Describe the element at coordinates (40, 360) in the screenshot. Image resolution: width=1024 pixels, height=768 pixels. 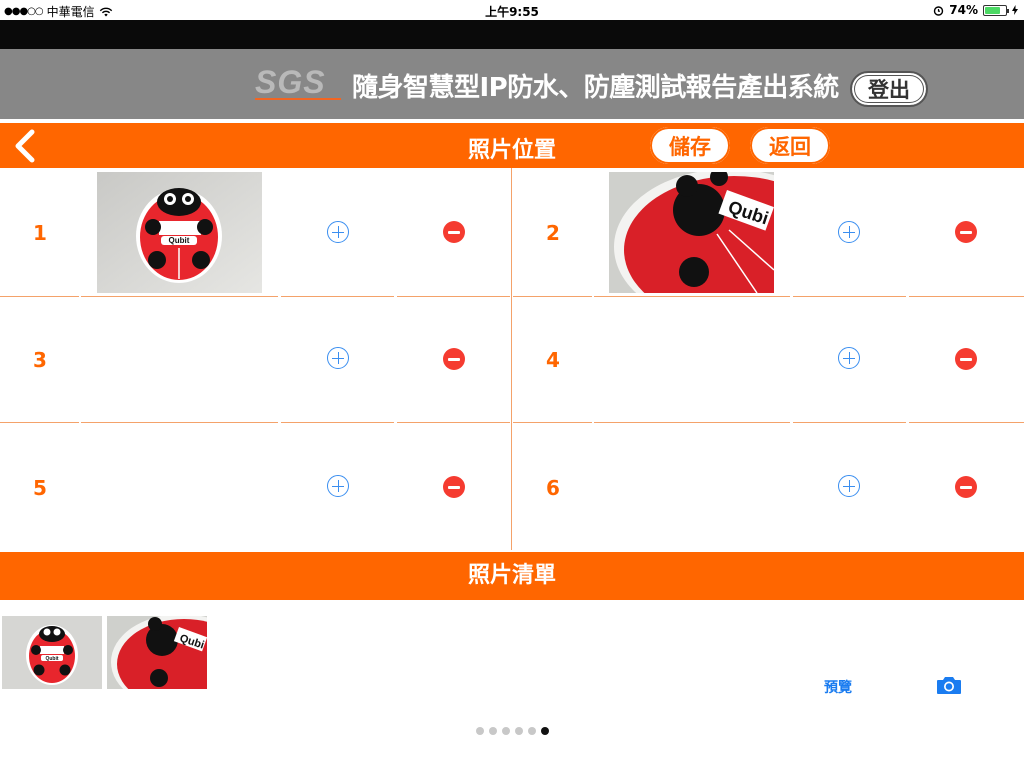
I see `slot-number-3: 3` at that location.